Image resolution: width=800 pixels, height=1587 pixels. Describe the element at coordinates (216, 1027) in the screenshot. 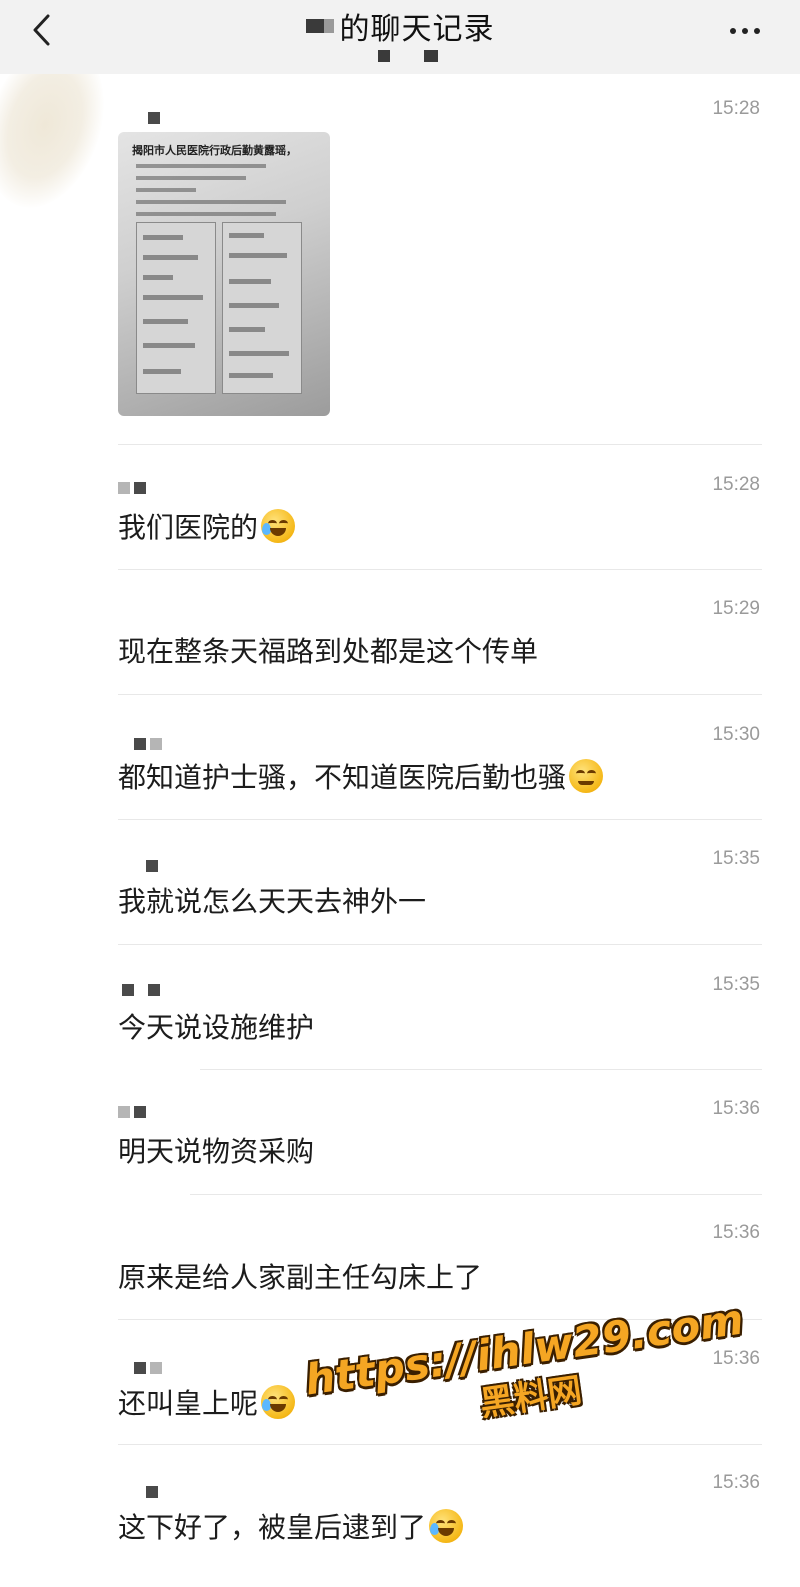

I see `message-text: 今天说设施维护` at that location.